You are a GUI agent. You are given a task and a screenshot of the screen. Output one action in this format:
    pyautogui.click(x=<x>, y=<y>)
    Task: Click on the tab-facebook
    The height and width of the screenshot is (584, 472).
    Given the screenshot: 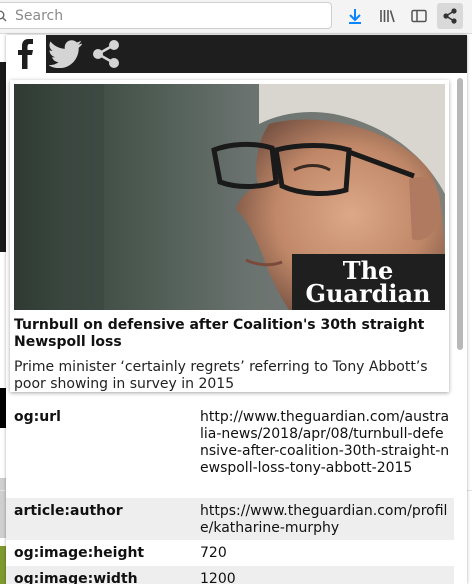 What is the action you would take?
    pyautogui.click(x=26, y=54)
    